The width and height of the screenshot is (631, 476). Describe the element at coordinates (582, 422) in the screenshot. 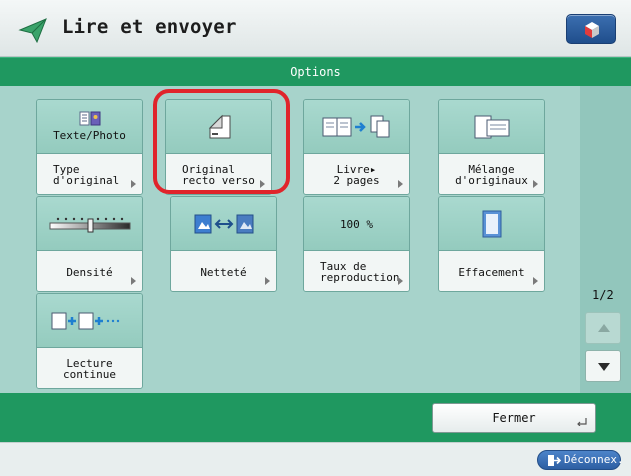

I see `return-arrow-icon` at that location.